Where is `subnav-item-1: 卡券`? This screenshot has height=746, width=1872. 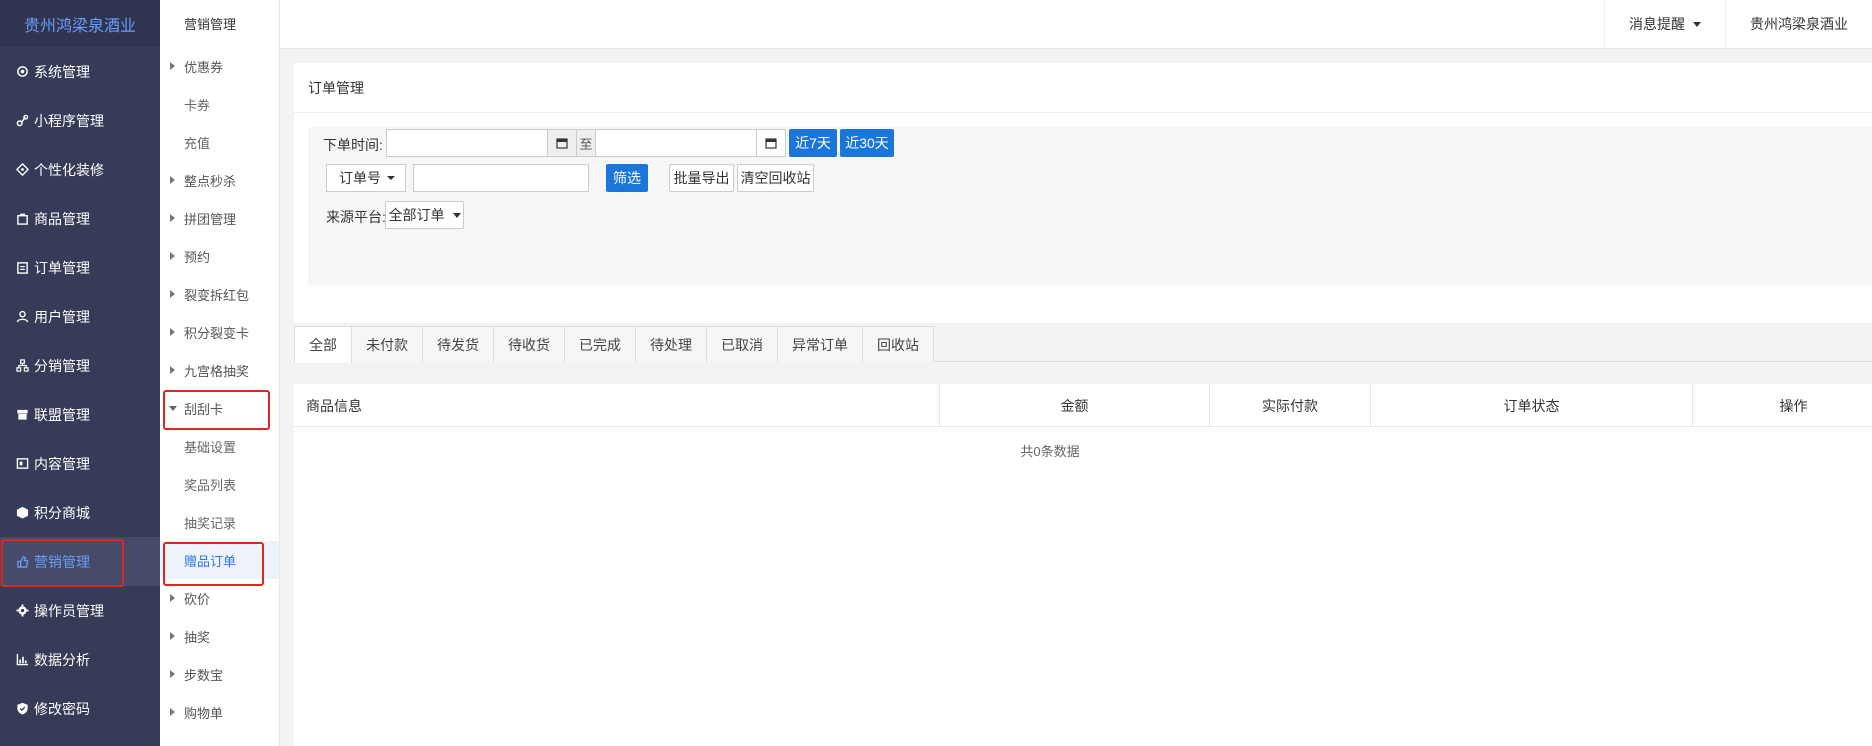 subnav-item-1: 卡券 is located at coordinates (219, 104).